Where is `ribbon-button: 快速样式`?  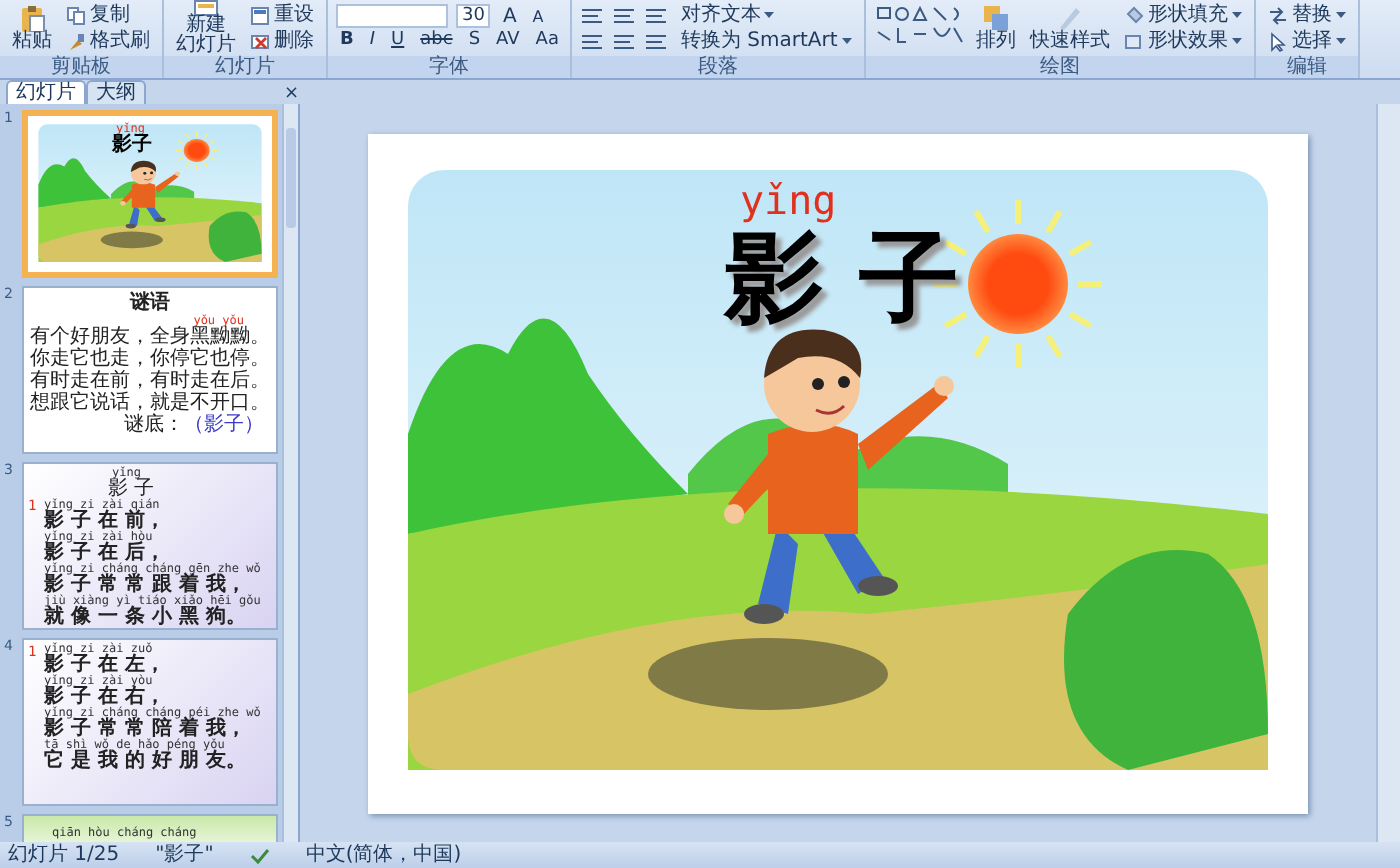
ribbon-button: 快速样式 is located at coordinates (1069, 28).